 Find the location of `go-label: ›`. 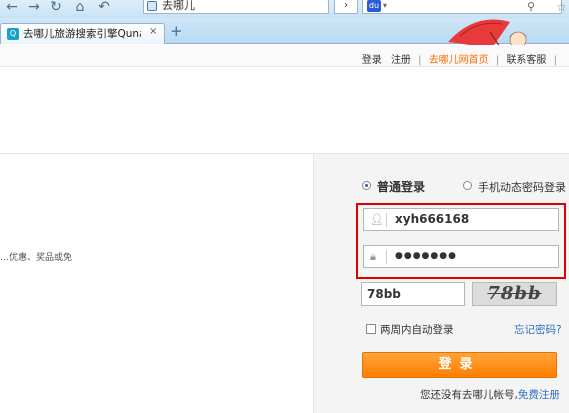

go-label: › is located at coordinates (346, 5).